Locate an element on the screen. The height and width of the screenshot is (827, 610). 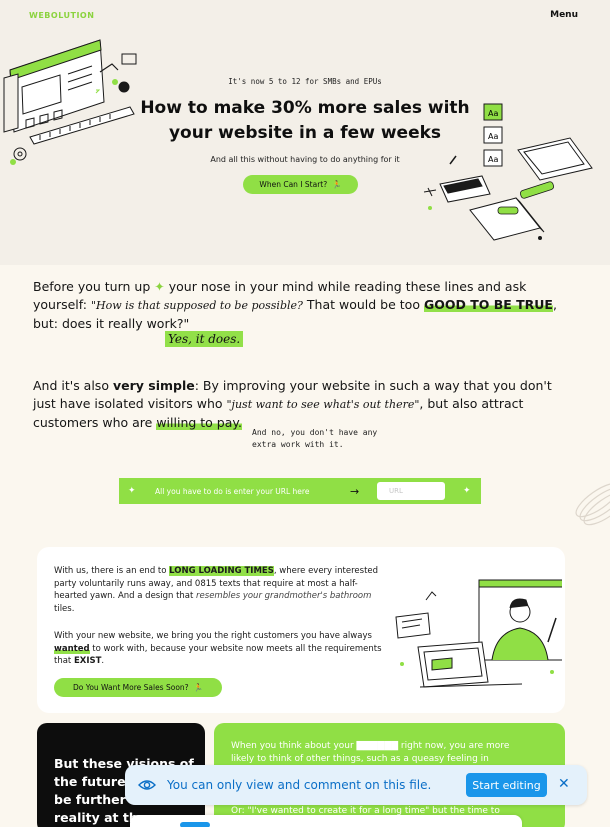
intro-text-1c: That would be too is located at coordinates (363, 304).